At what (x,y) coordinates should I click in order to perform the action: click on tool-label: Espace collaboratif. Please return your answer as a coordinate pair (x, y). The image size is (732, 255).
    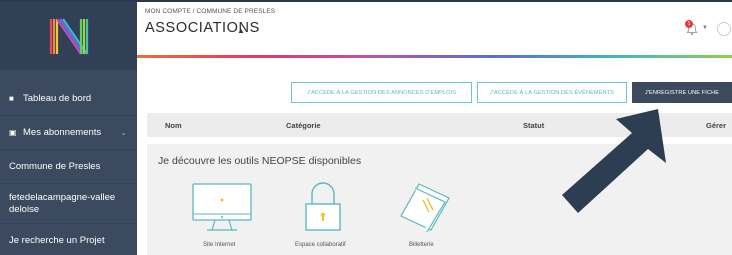
    Looking at the image, I should click on (320, 245).